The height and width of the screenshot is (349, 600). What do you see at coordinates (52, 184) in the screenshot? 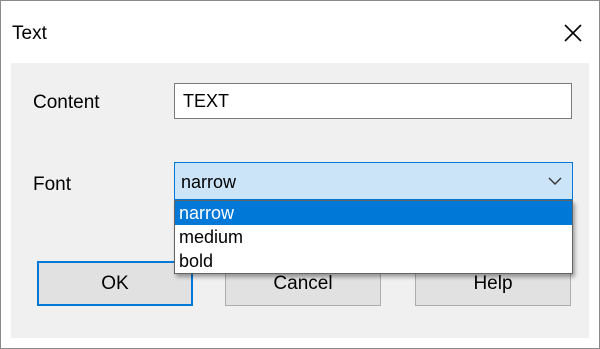
I see `font-label: Font` at bounding box center [52, 184].